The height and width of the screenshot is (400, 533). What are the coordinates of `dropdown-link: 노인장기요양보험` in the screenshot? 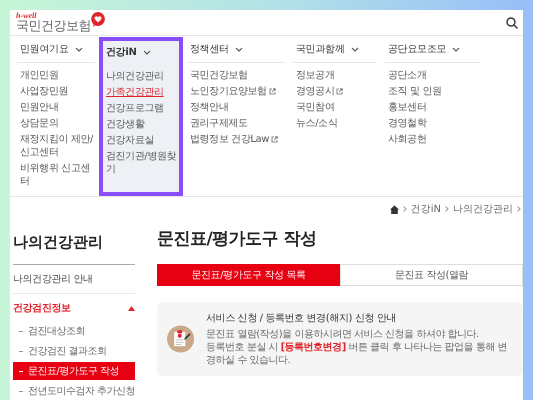 It's located at (233, 91).